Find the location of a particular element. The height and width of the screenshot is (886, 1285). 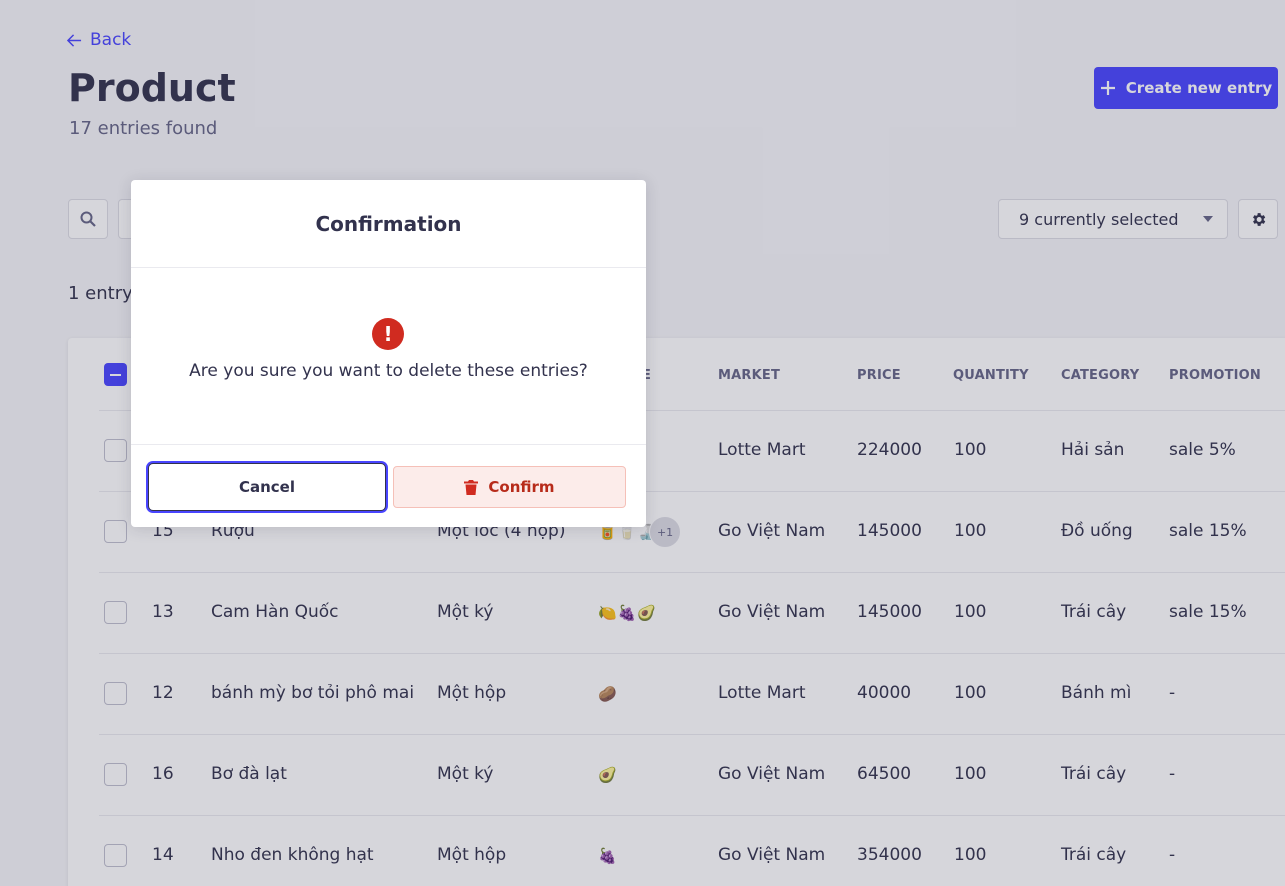

cancel-button: Cancel is located at coordinates (267, 487).